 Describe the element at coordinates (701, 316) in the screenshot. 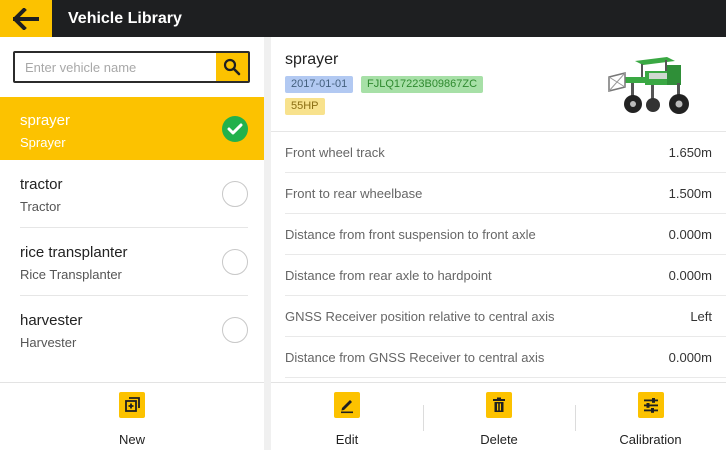

I see `param-value: Left` at that location.